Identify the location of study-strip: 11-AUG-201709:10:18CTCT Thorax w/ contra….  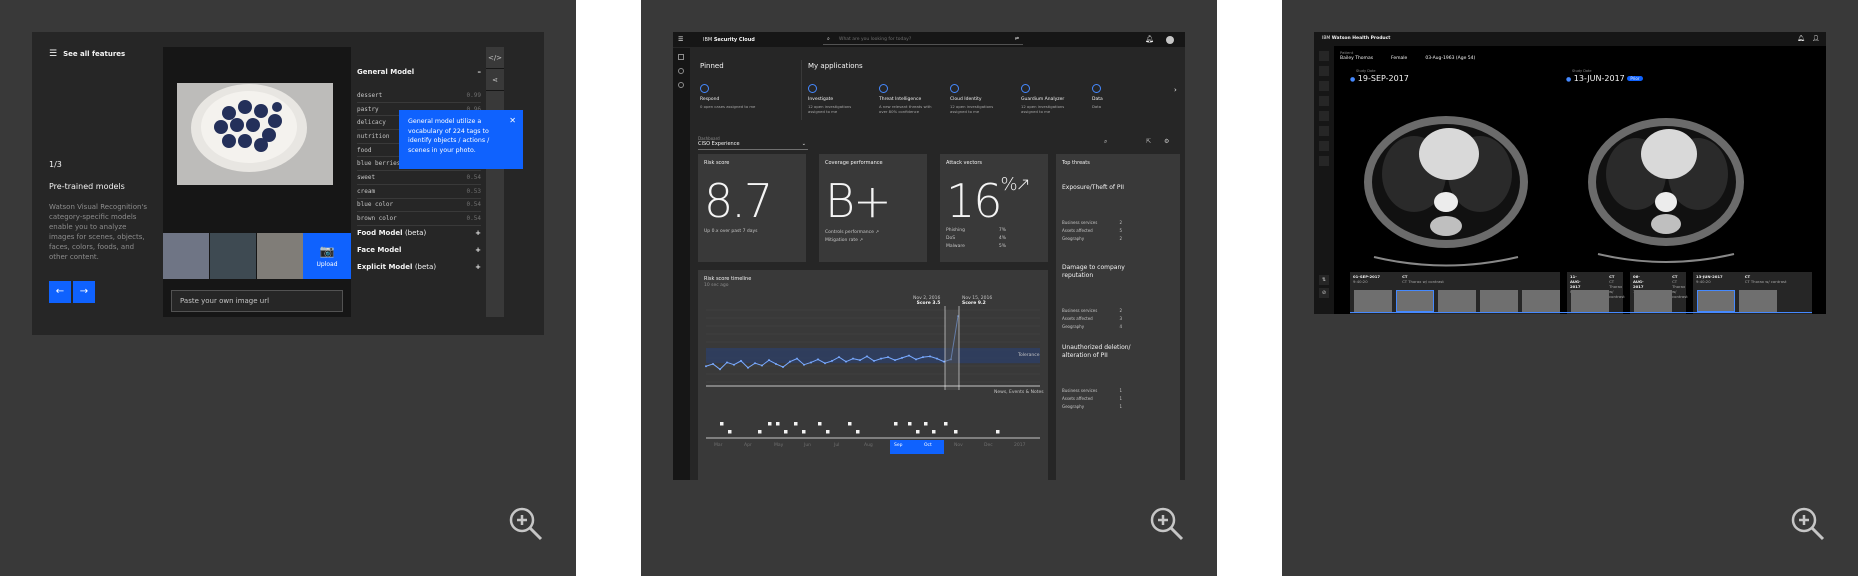
(1596, 293).